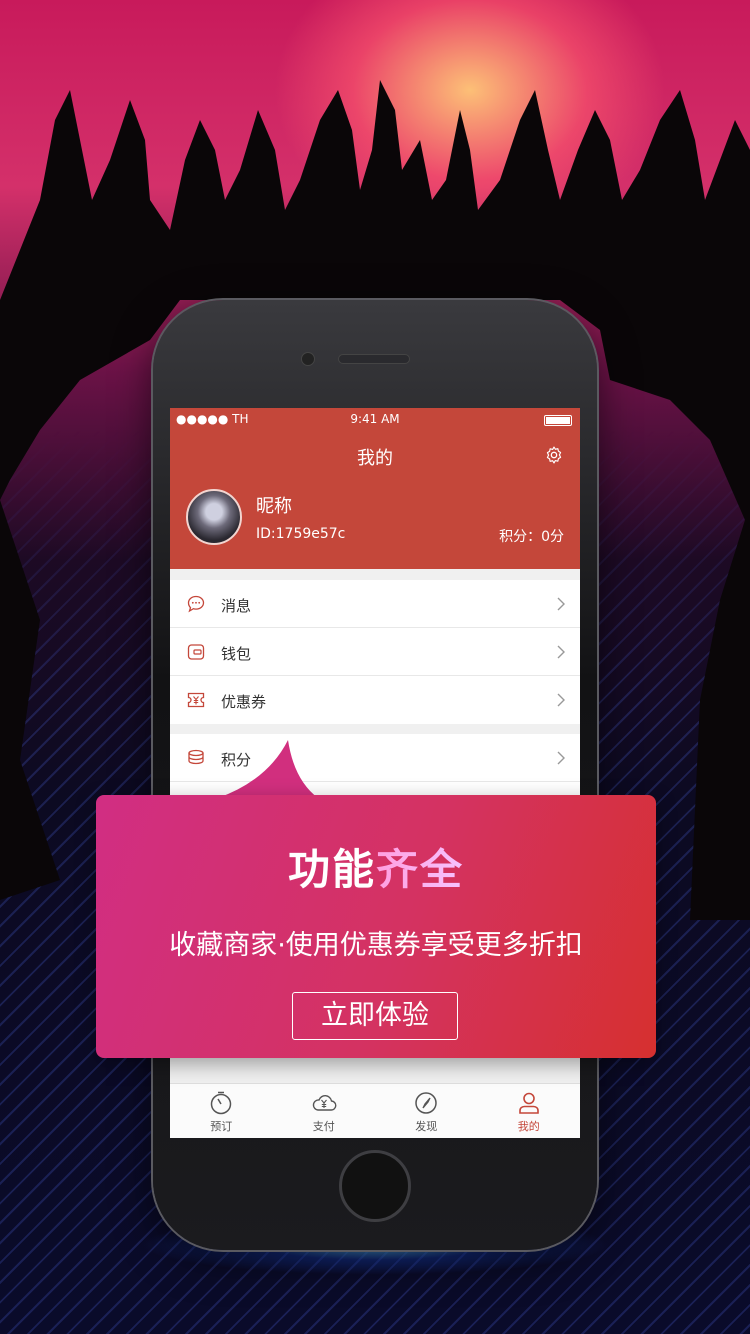 The height and width of the screenshot is (1334, 750). What do you see at coordinates (244, 702) in the screenshot?
I see `menu-item-label: 优惠券` at bounding box center [244, 702].